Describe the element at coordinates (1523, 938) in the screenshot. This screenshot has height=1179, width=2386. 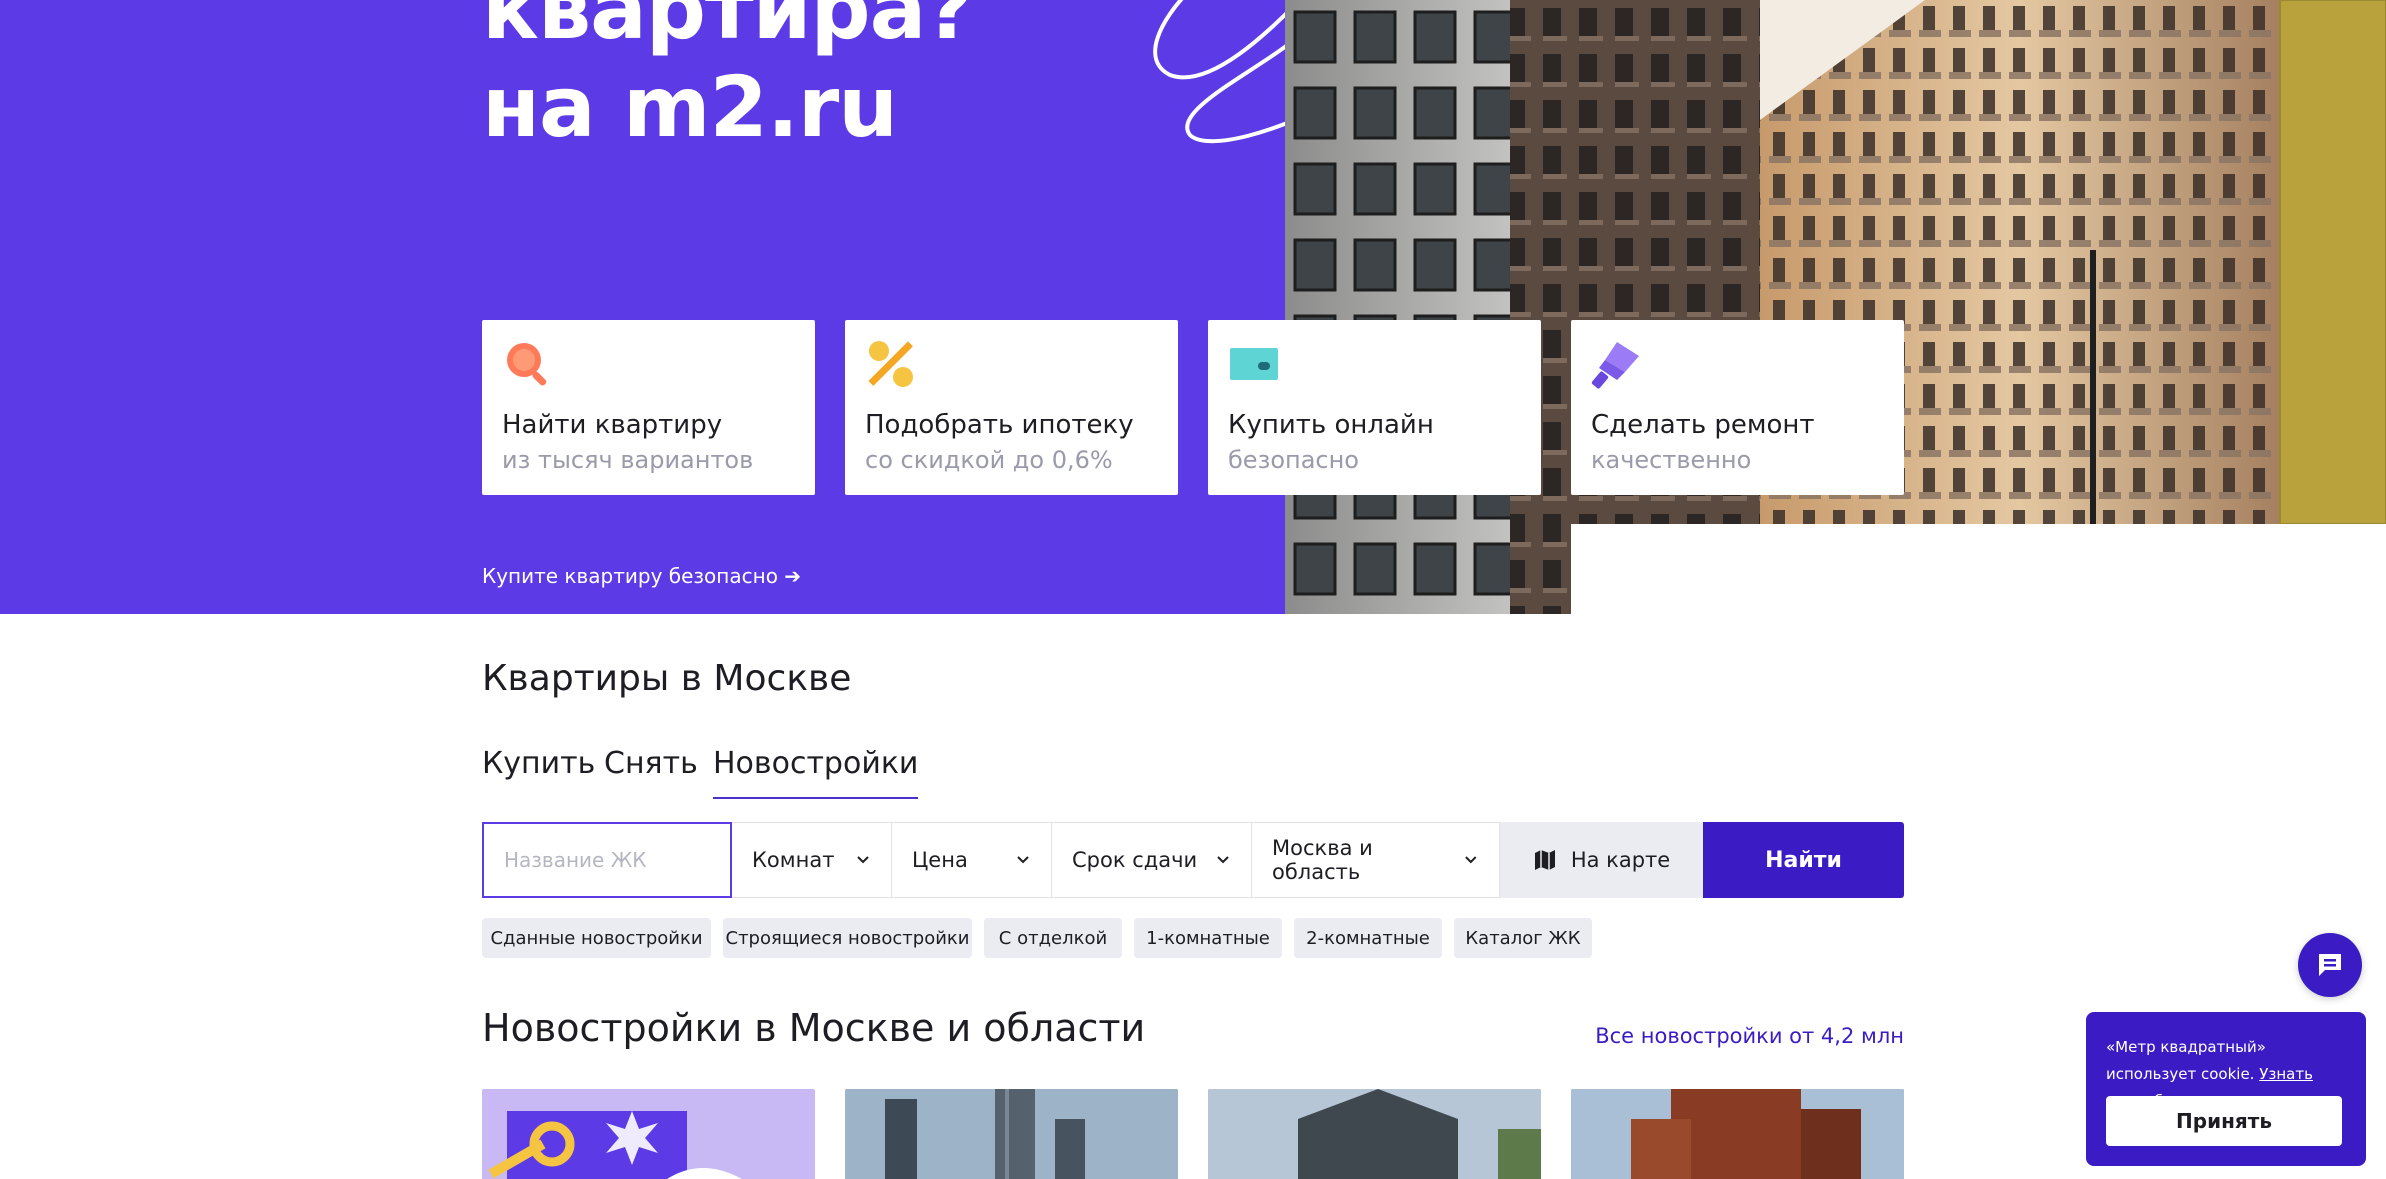
I see `chip-complex-catalog: Каталог ЖК` at that location.